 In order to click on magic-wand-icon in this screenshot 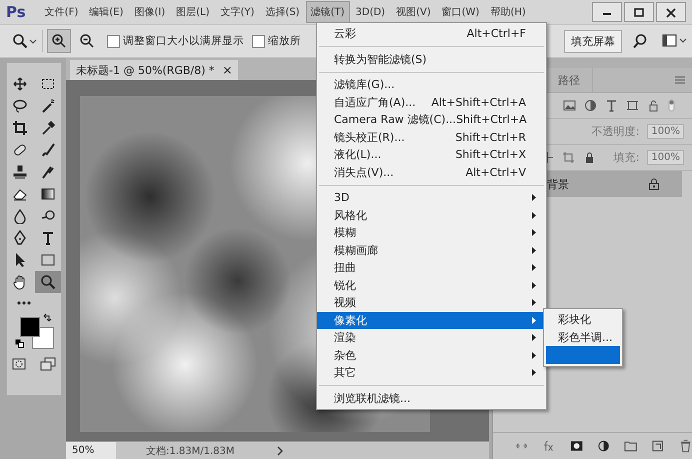, I will do `click(48, 106)`.